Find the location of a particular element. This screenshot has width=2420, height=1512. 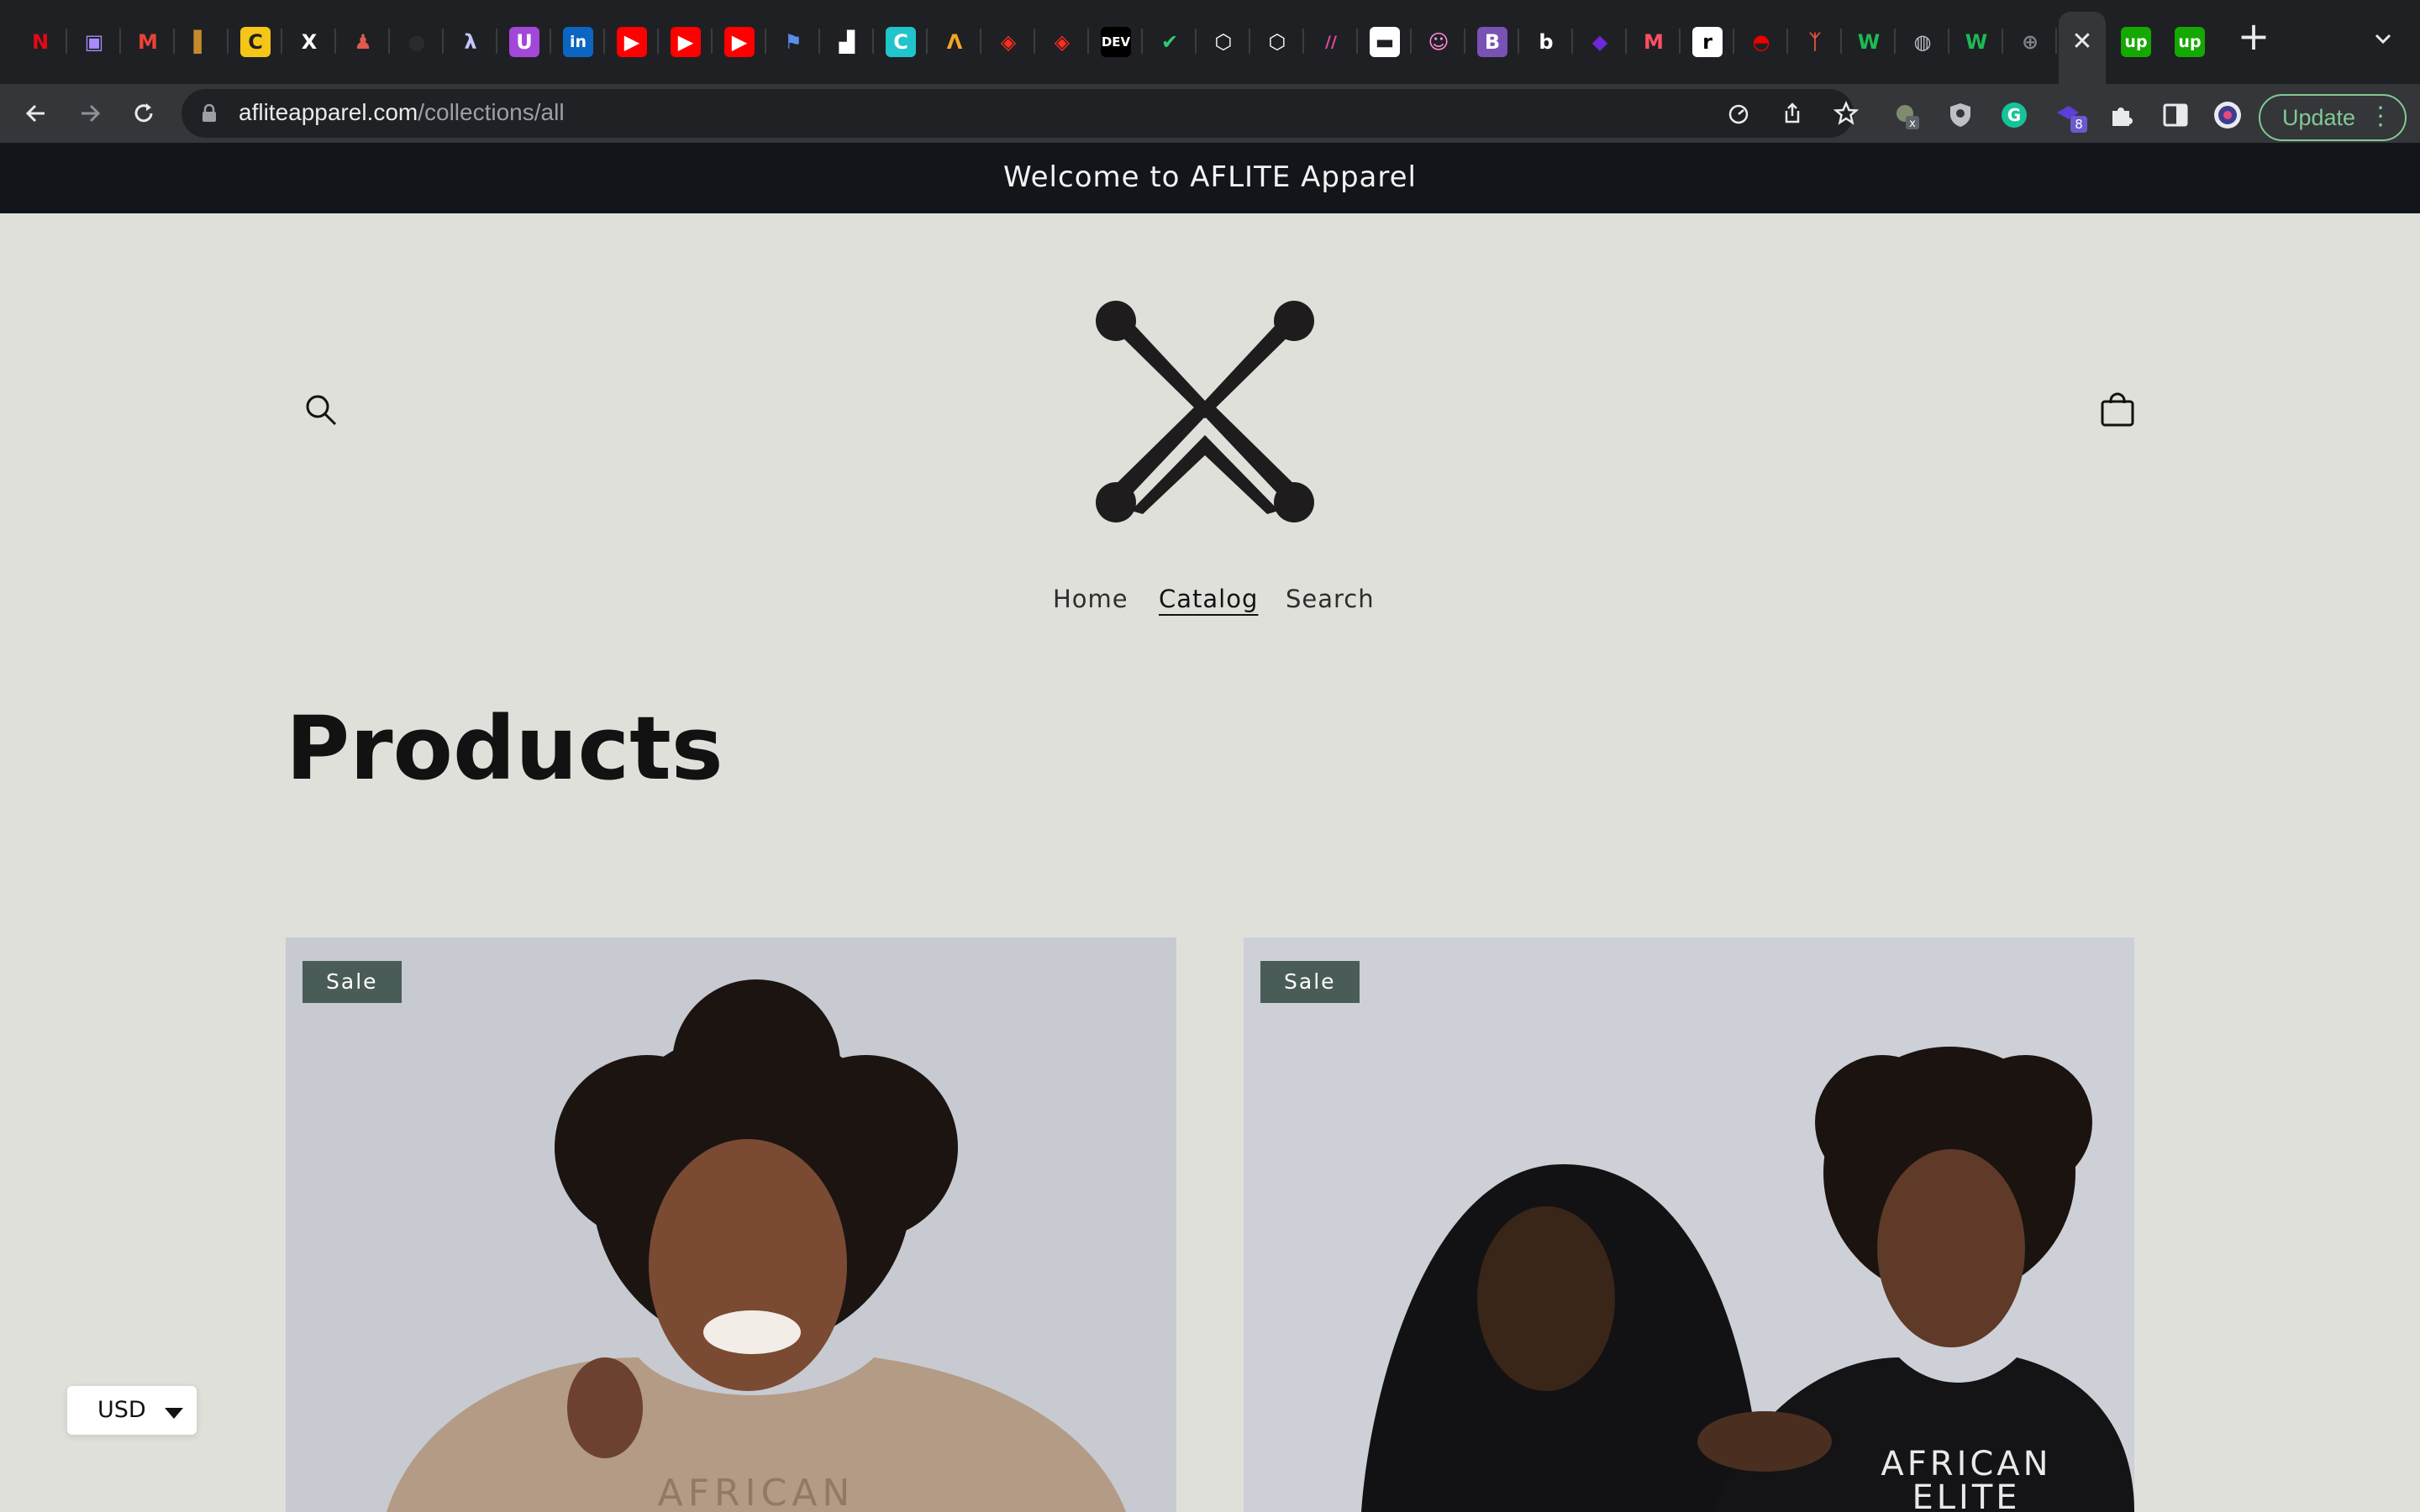

back-button is located at coordinates (36, 113).